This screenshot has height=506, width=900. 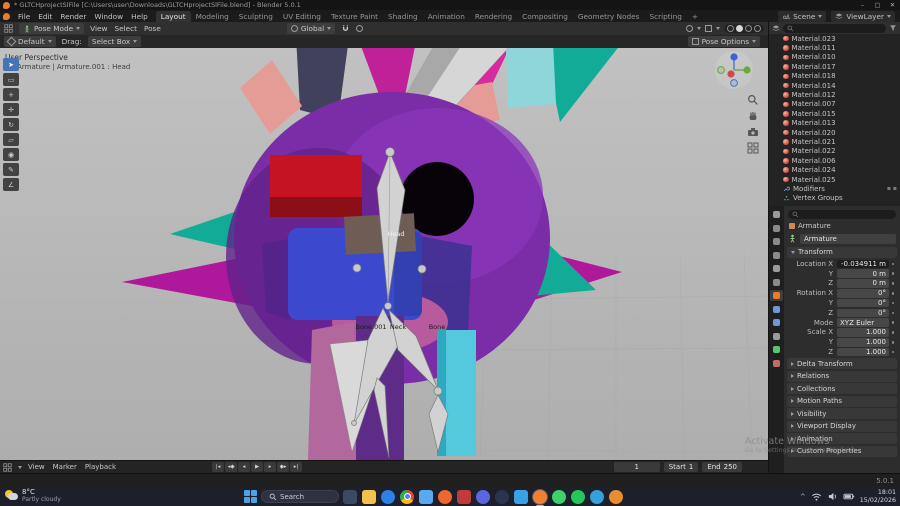 I want to click on outliner-material-row: Material.007, so click(x=841, y=104).